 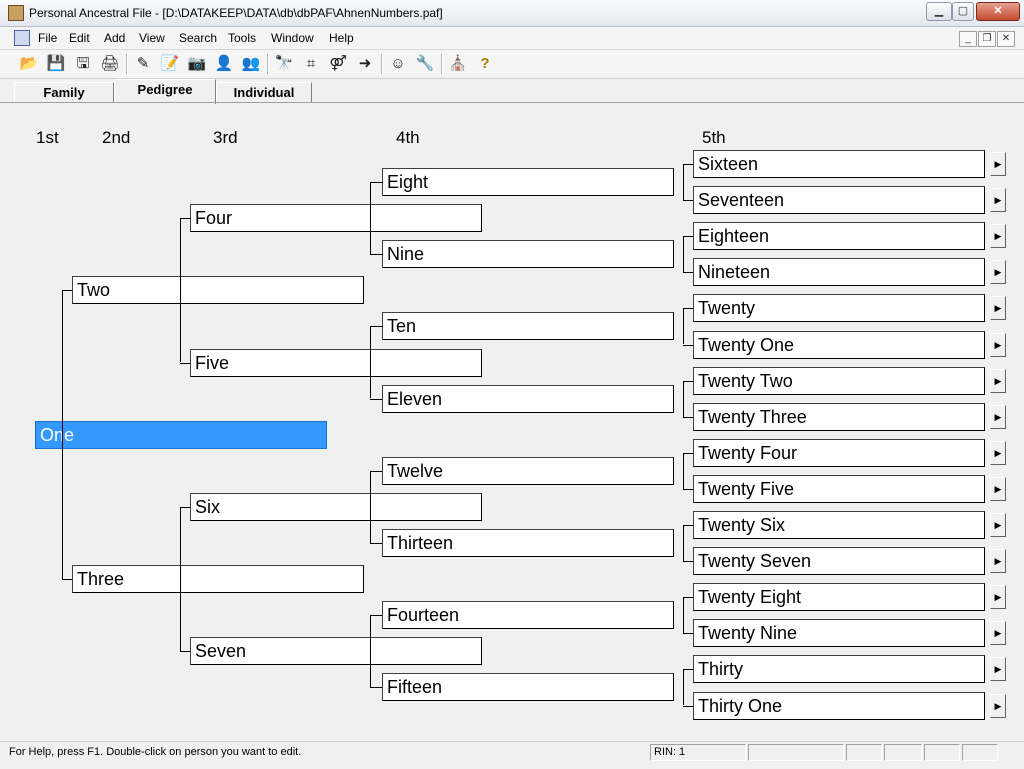 What do you see at coordinates (458, 64) in the screenshot?
I see `temple-icon: ⛪` at bounding box center [458, 64].